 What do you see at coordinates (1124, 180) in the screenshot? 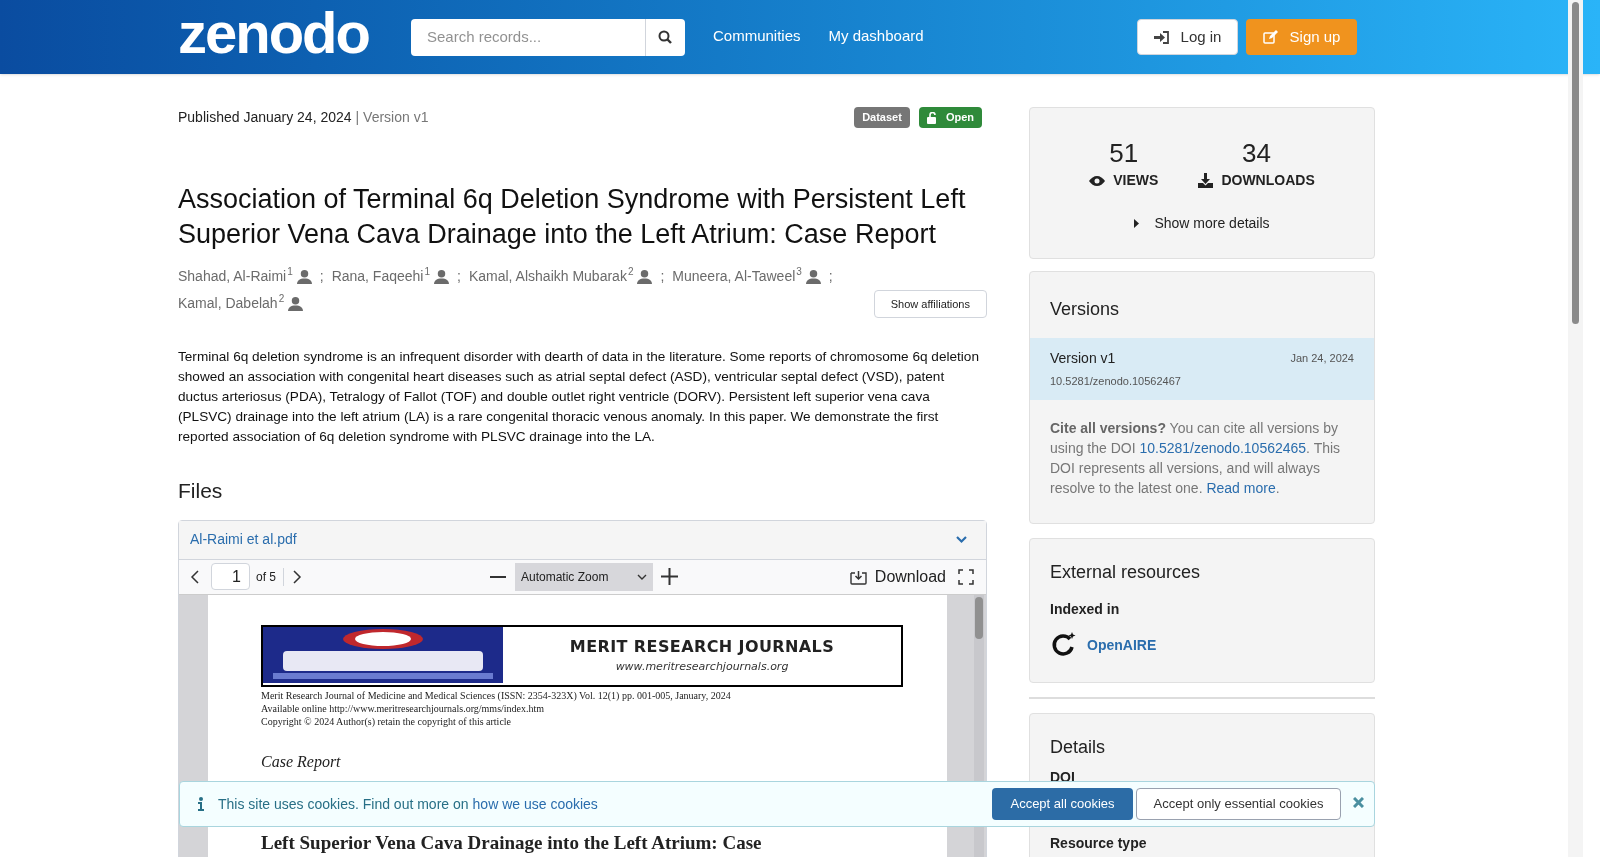
I see `views-label: VIEWS` at bounding box center [1124, 180].